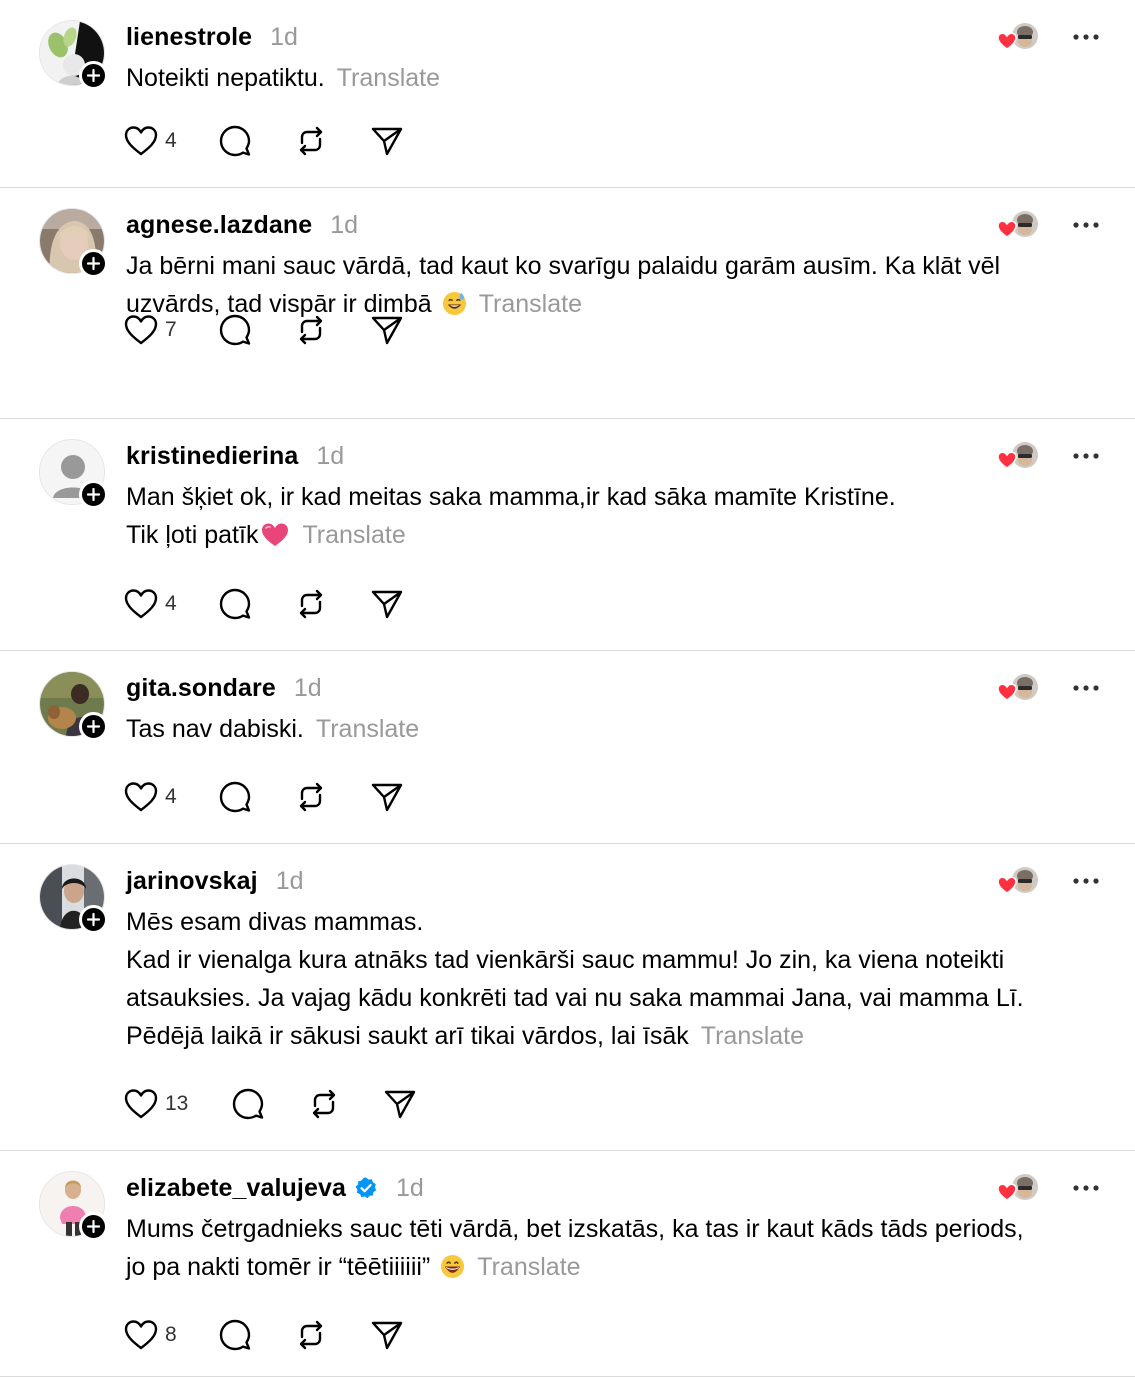 The width and height of the screenshot is (1135, 1377). What do you see at coordinates (73, 706) in the screenshot?
I see `avatar-container` at bounding box center [73, 706].